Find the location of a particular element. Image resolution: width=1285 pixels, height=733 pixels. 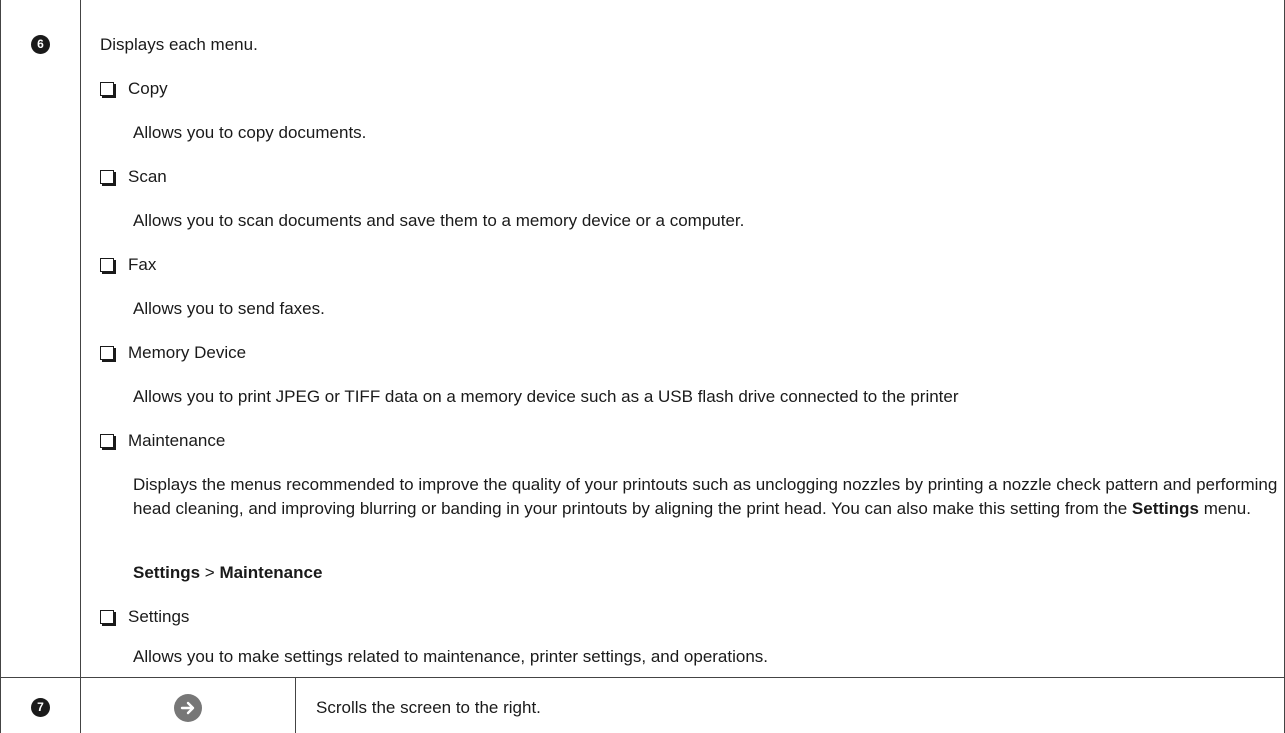

list-item-description: Allows you to send faxes. is located at coordinates (229, 308).